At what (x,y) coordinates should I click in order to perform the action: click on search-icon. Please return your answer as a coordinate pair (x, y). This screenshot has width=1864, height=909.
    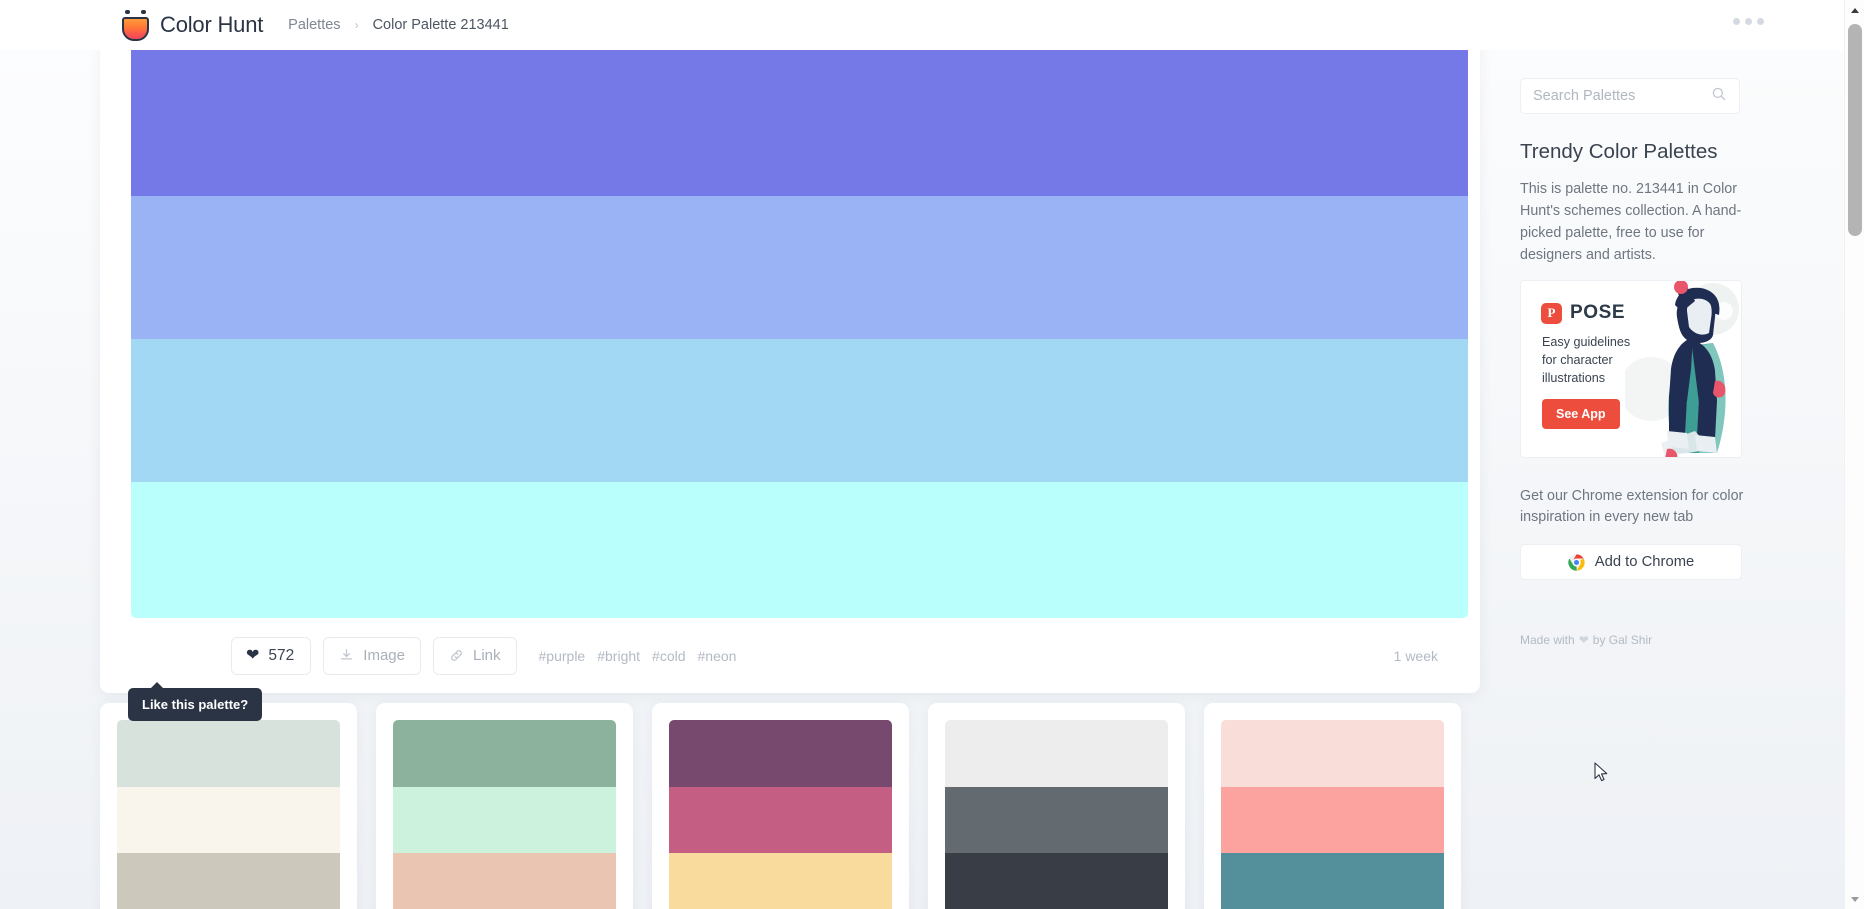
    Looking at the image, I should click on (1719, 96).